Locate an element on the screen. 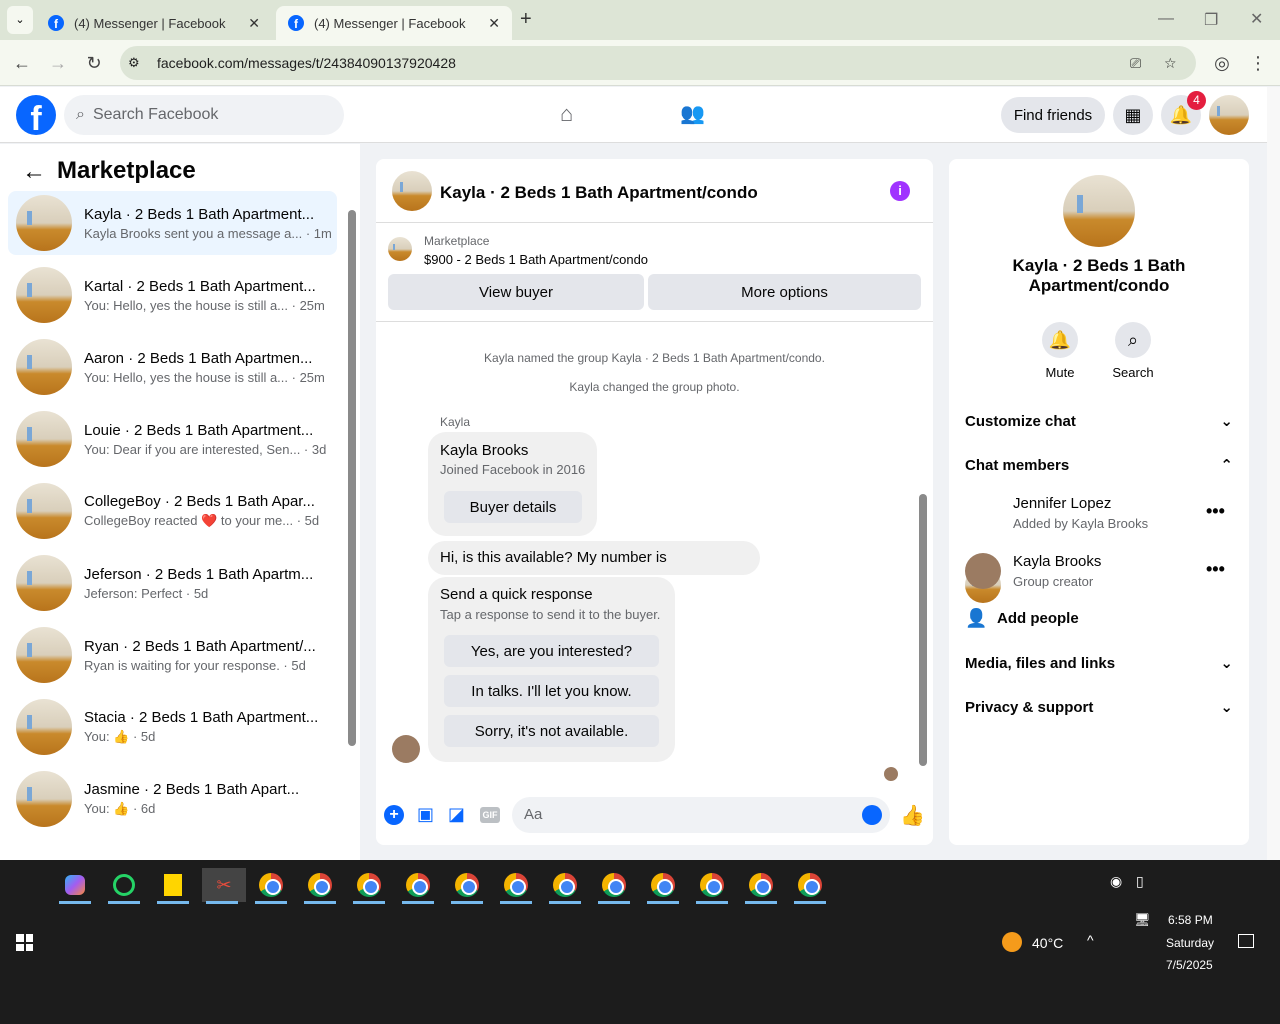  view-buyer-button: View buyer is located at coordinates (516, 292).